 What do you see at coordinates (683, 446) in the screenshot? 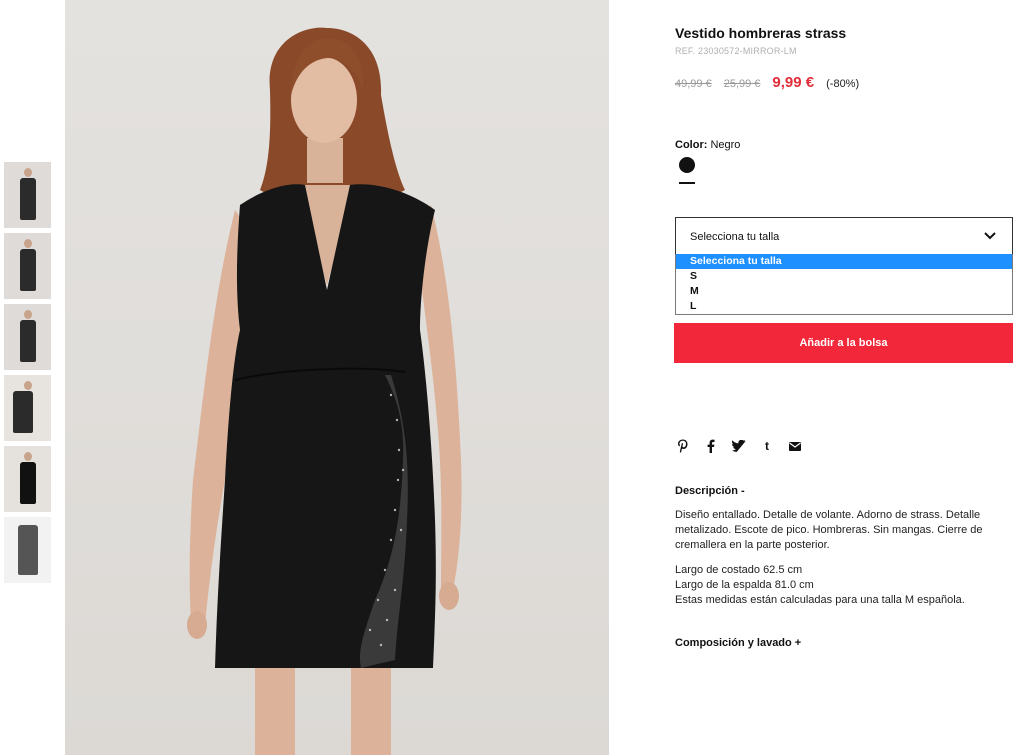
I see `pinterest-icon` at bounding box center [683, 446].